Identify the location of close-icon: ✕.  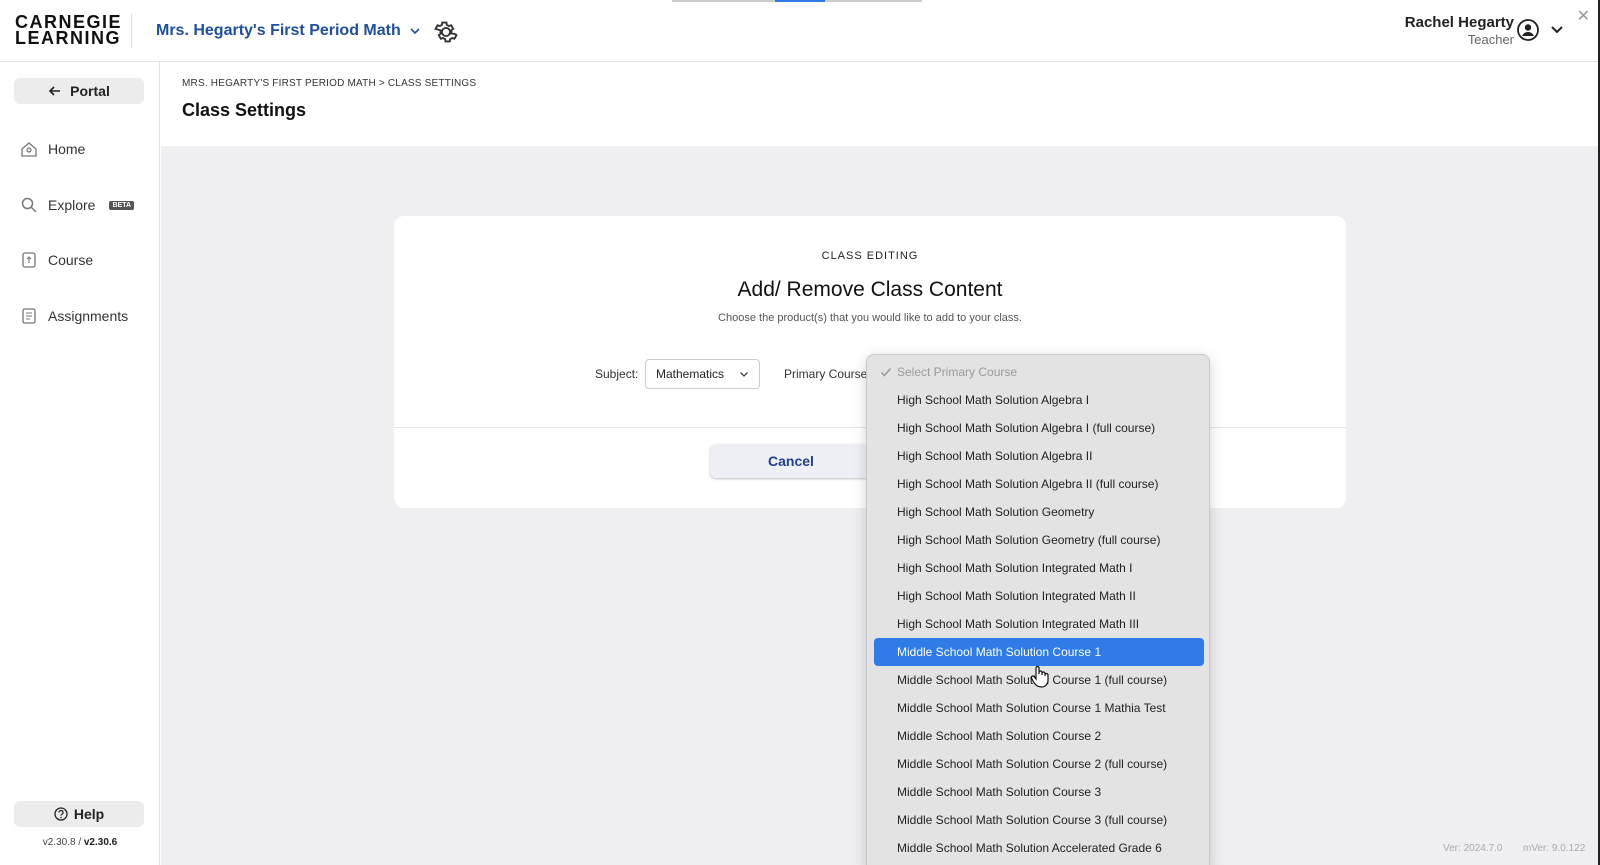
(1583, 16).